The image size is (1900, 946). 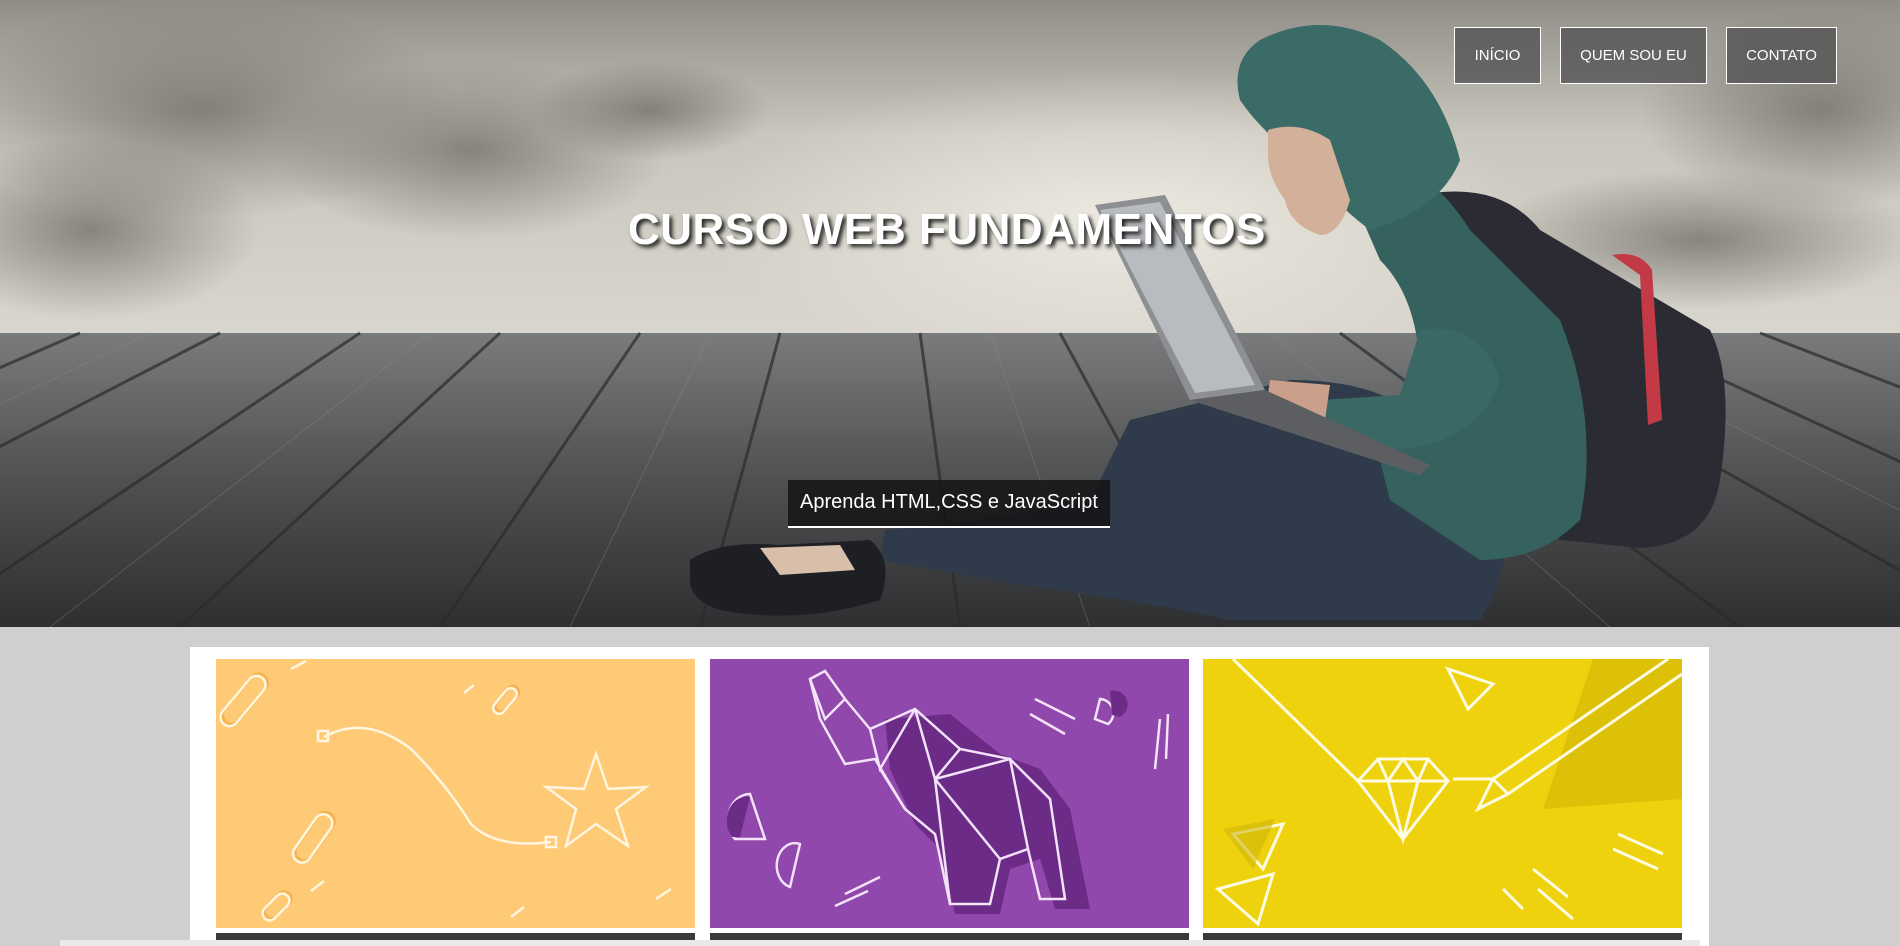 I want to click on page-bottom-strip, so click(x=880, y=943).